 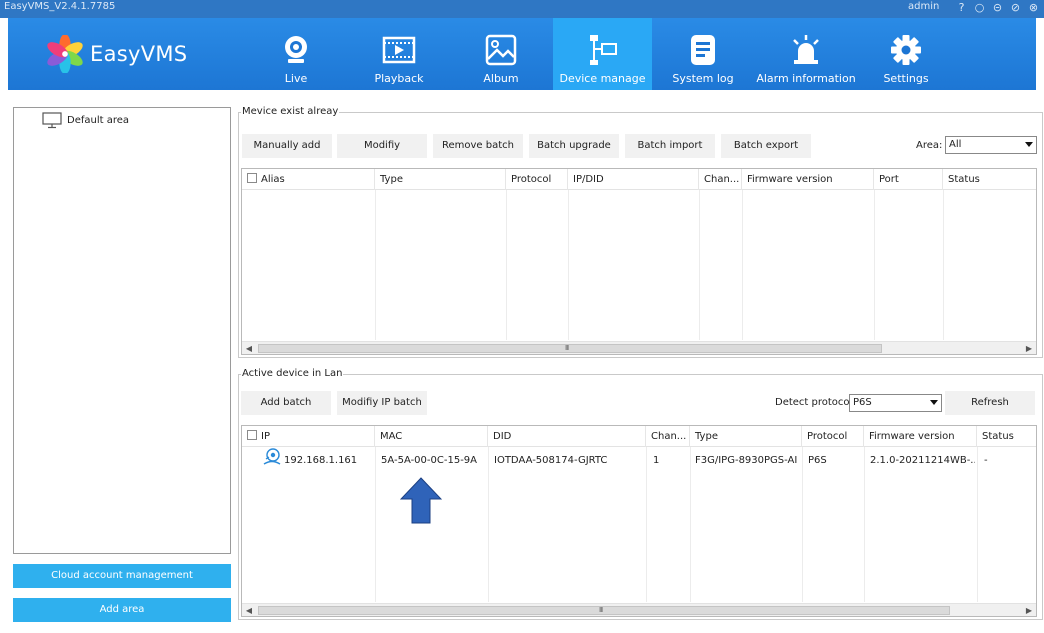 I want to click on column-header-mac: MAC, so click(x=431, y=436).